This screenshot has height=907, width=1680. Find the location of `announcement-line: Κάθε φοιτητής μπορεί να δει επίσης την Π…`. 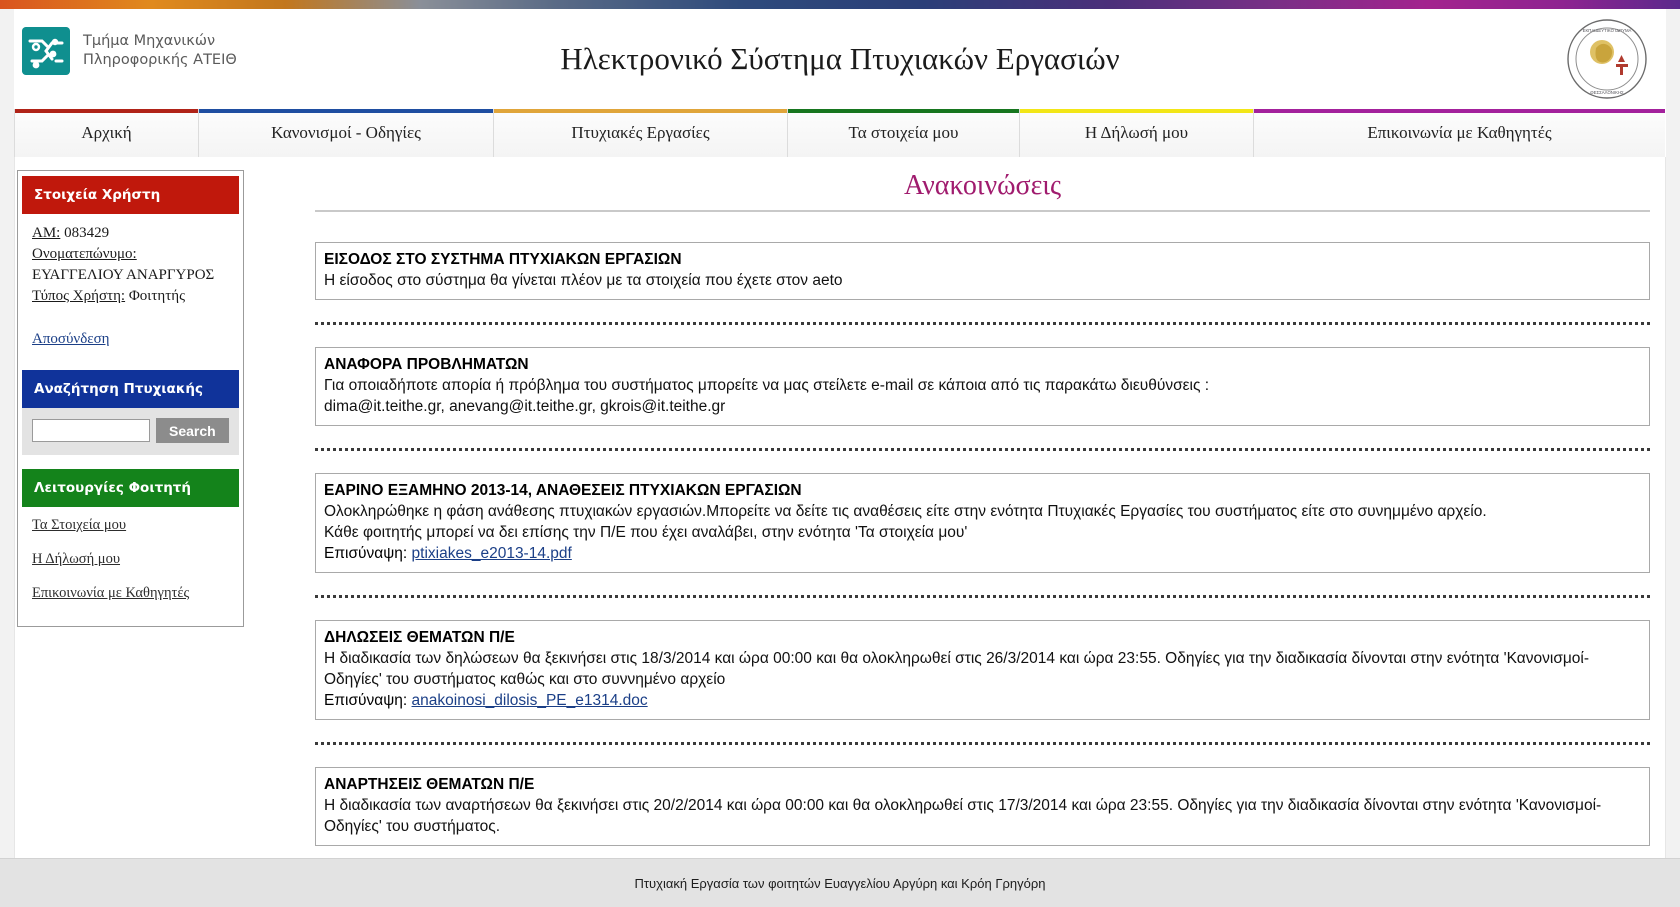

announcement-line: Κάθε φοιτητής μπορεί να δει επίσης την Π… is located at coordinates (646, 532).